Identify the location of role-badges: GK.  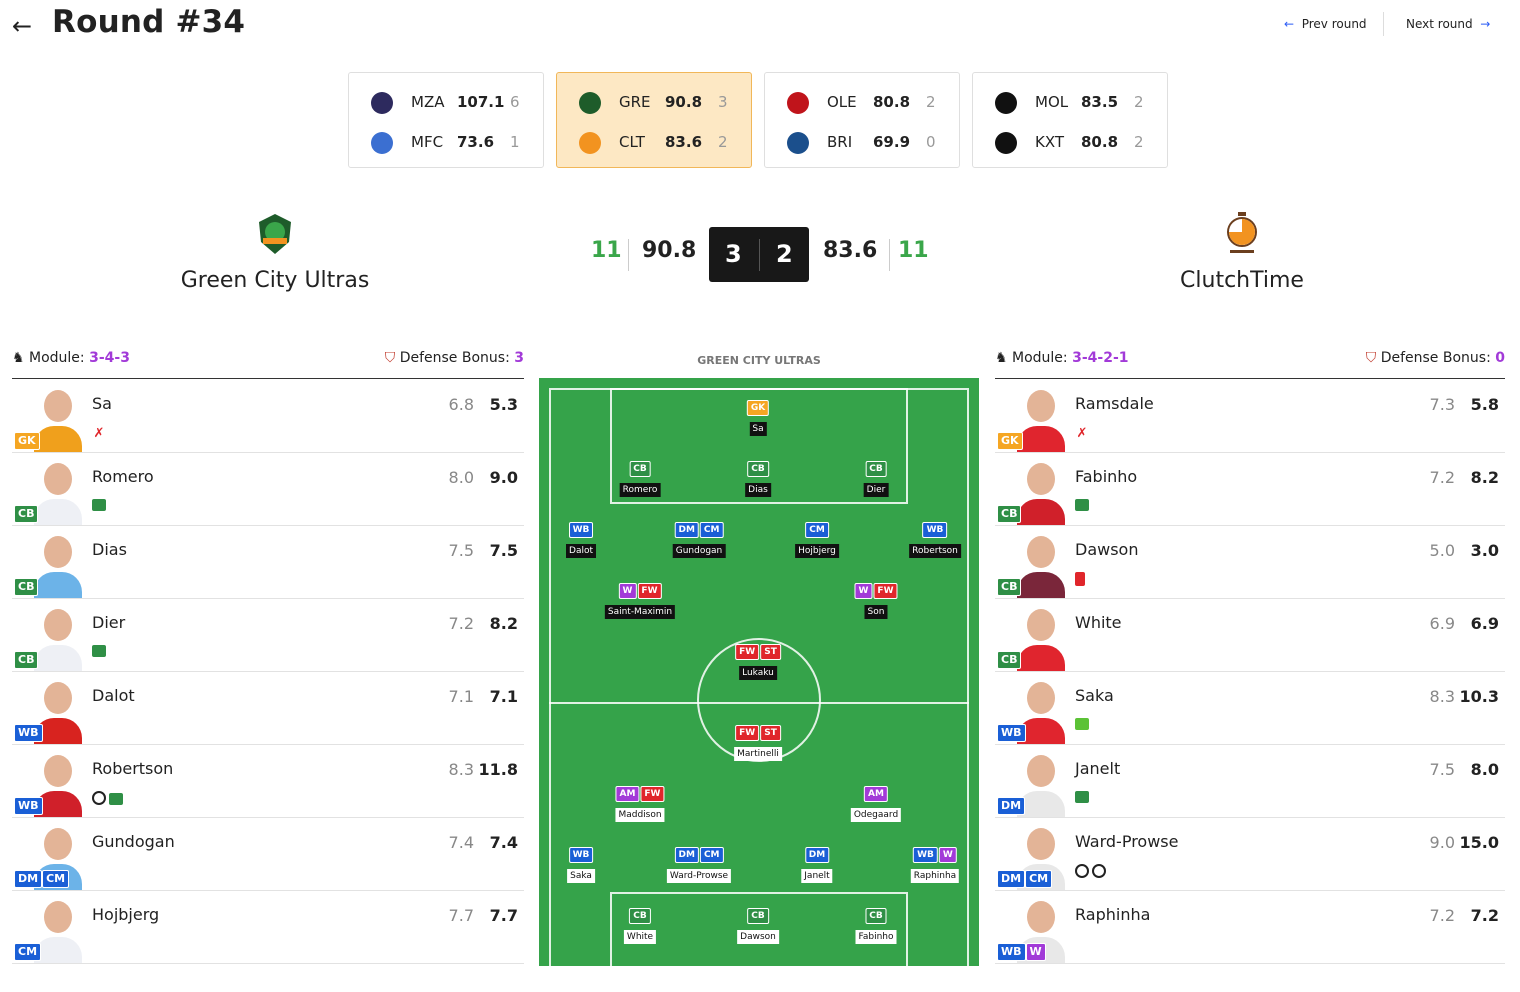
(1010, 441).